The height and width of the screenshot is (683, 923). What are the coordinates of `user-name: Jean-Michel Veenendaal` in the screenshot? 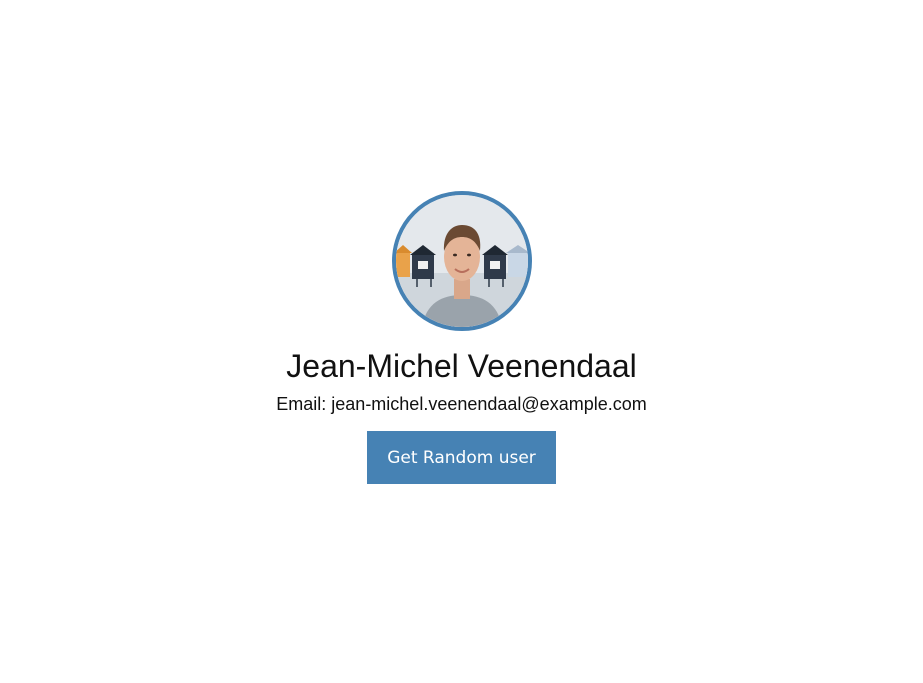 It's located at (461, 366).